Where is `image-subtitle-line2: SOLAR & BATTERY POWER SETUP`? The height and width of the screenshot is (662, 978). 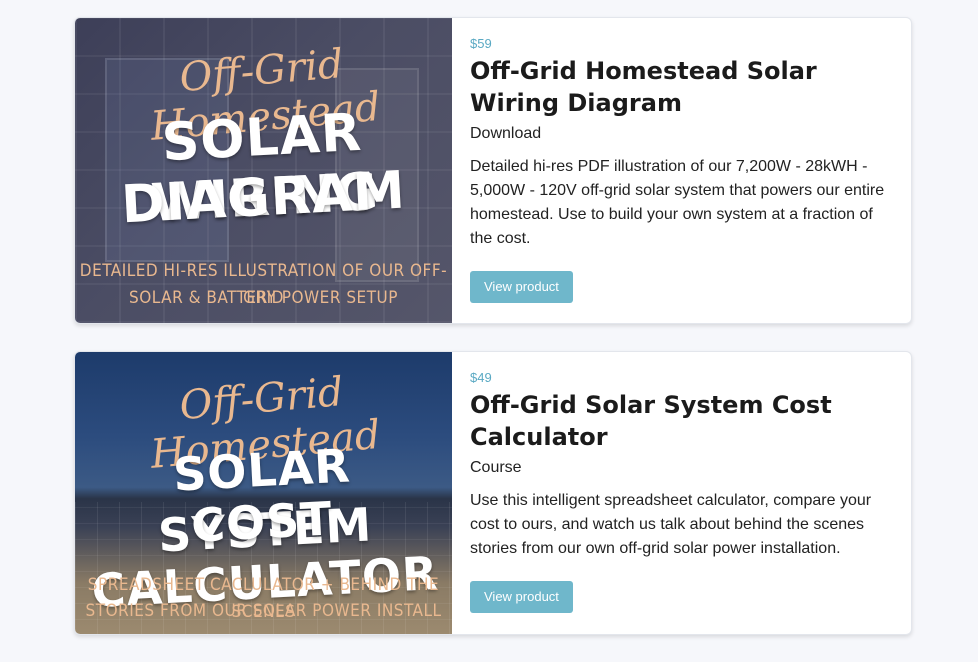
image-subtitle-line2: SOLAR & BATTERY POWER SETUP is located at coordinates (263, 298).